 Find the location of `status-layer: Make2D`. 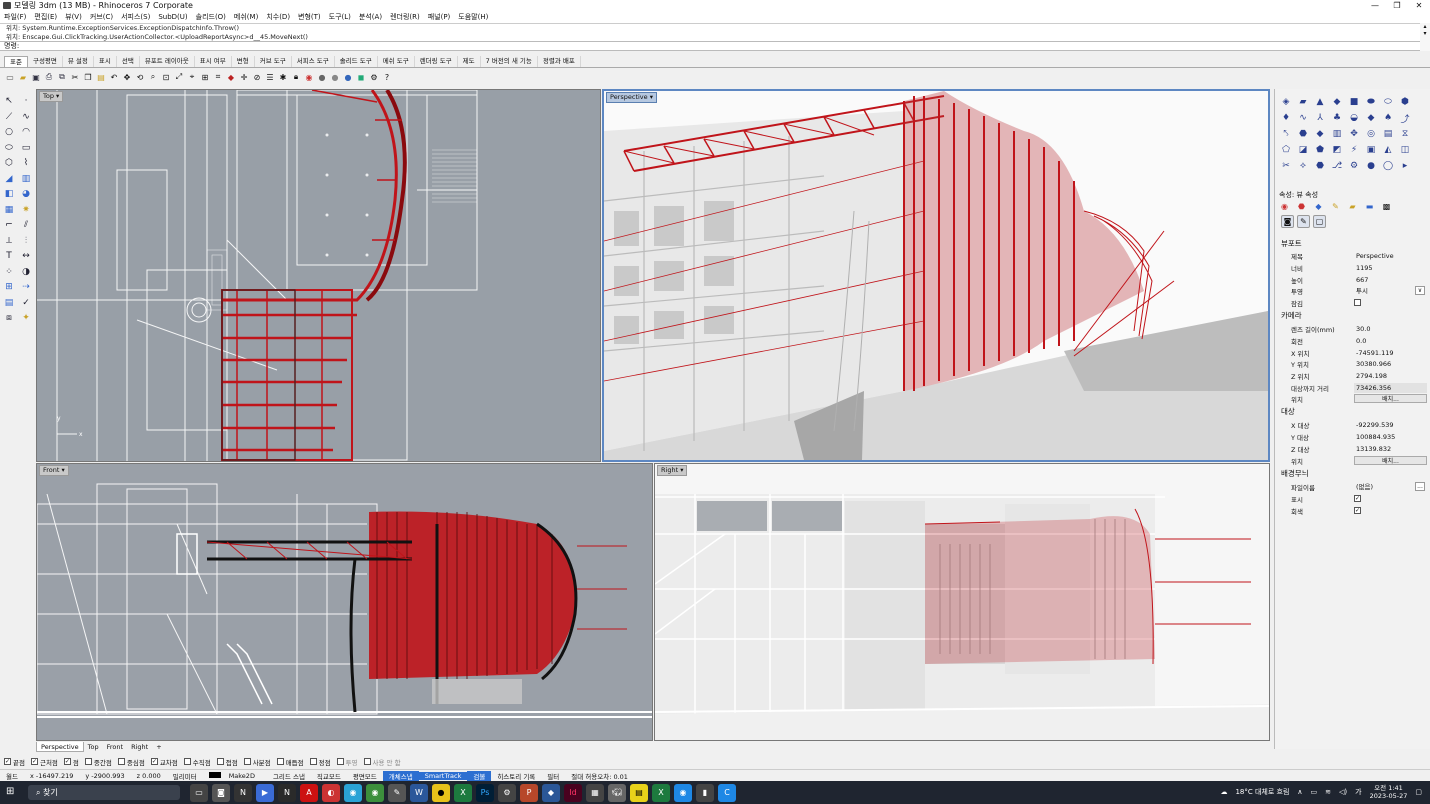

status-layer: Make2D is located at coordinates (235, 775).